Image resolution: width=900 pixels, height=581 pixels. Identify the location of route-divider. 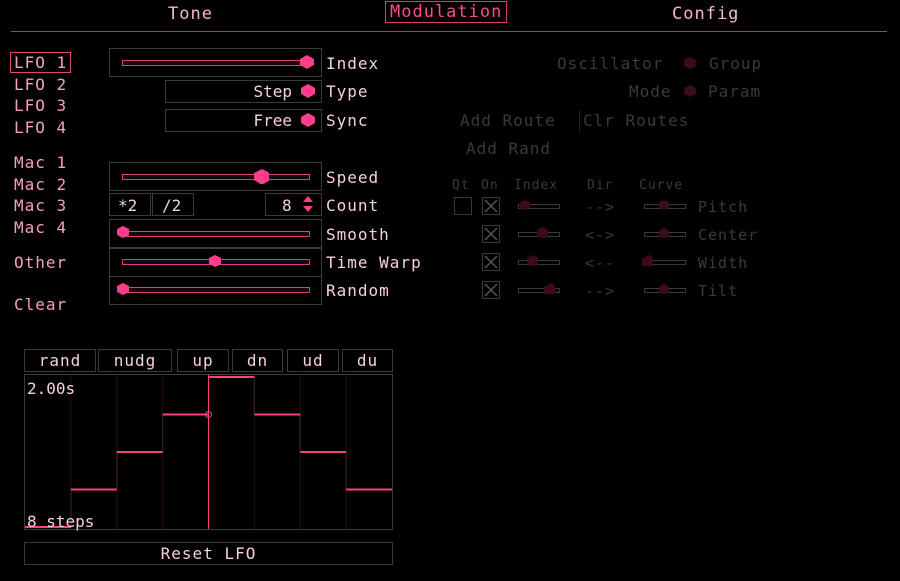
(579, 121).